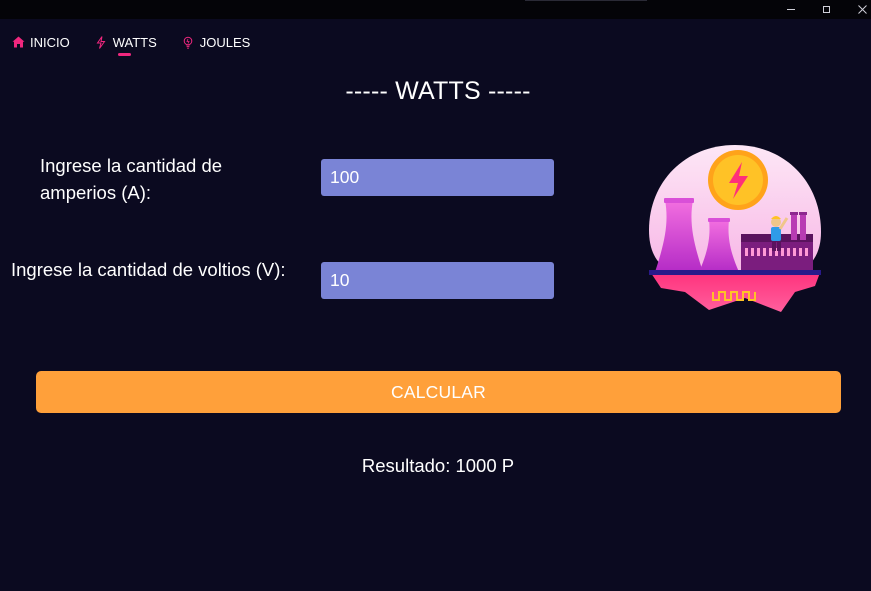  Describe the element at coordinates (101, 42) in the screenshot. I see `lightning-icon` at that location.